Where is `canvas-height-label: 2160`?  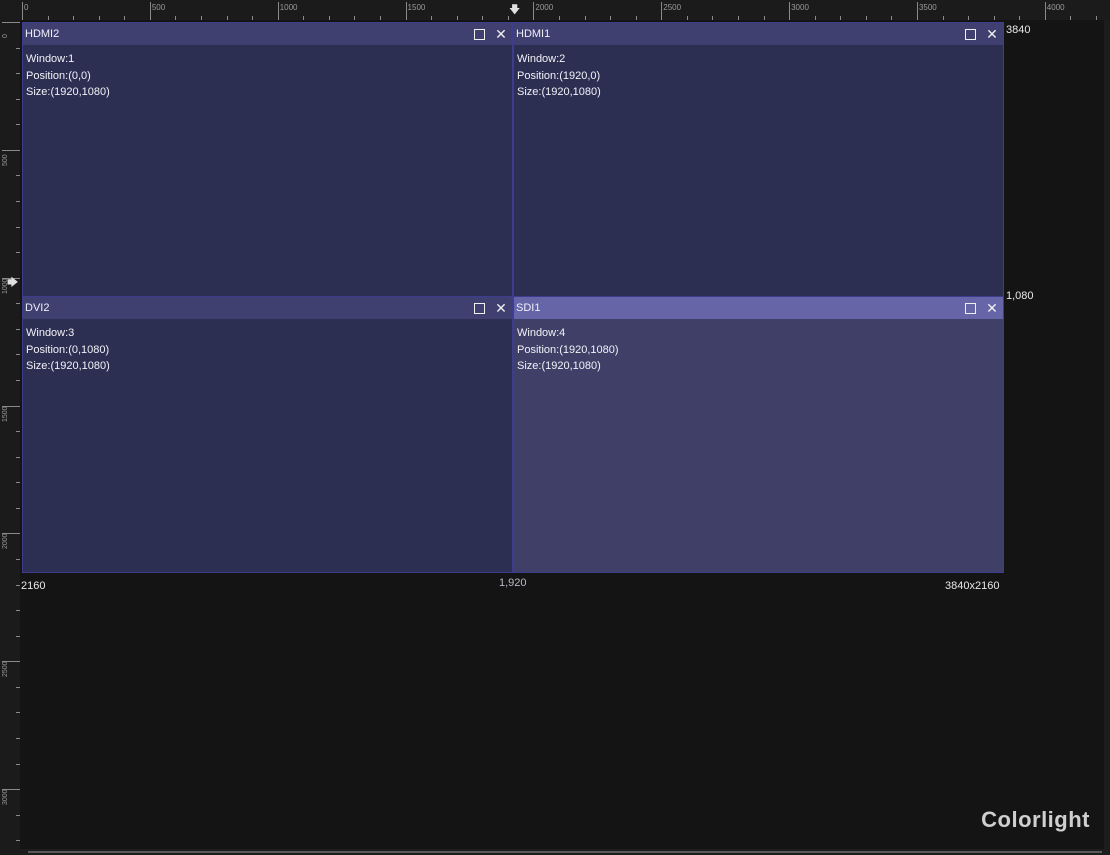 canvas-height-label: 2160 is located at coordinates (33, 586).